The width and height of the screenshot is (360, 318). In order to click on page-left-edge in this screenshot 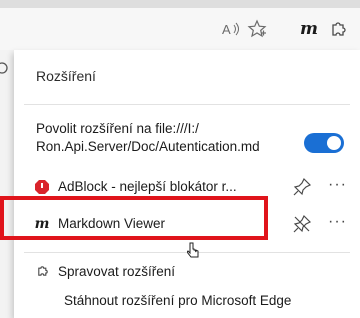, I will do `click(7, 184)`.